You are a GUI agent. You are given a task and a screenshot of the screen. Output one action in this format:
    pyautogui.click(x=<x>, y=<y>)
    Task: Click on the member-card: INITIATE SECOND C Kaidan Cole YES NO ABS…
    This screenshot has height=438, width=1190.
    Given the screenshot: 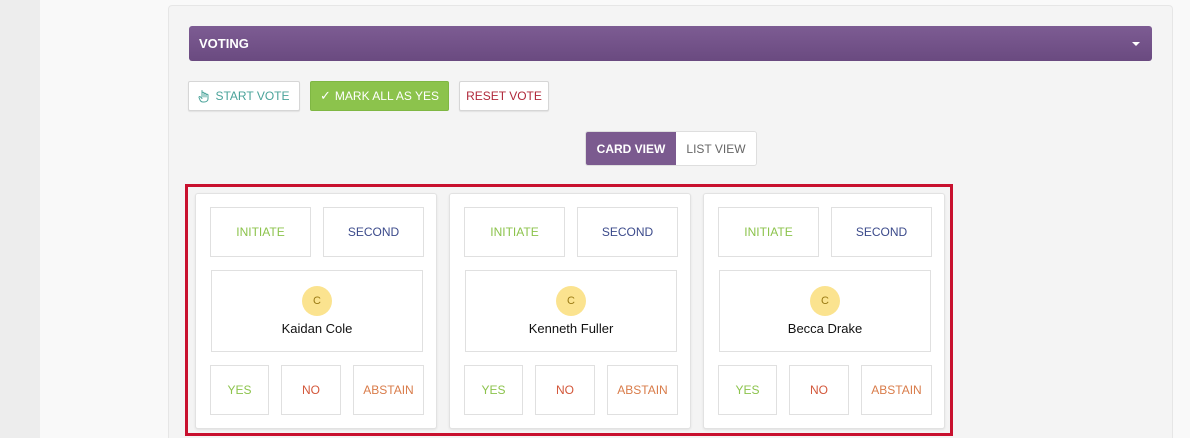 What is the action you would take?
    pyautogui.click(x=316, y=311)
    